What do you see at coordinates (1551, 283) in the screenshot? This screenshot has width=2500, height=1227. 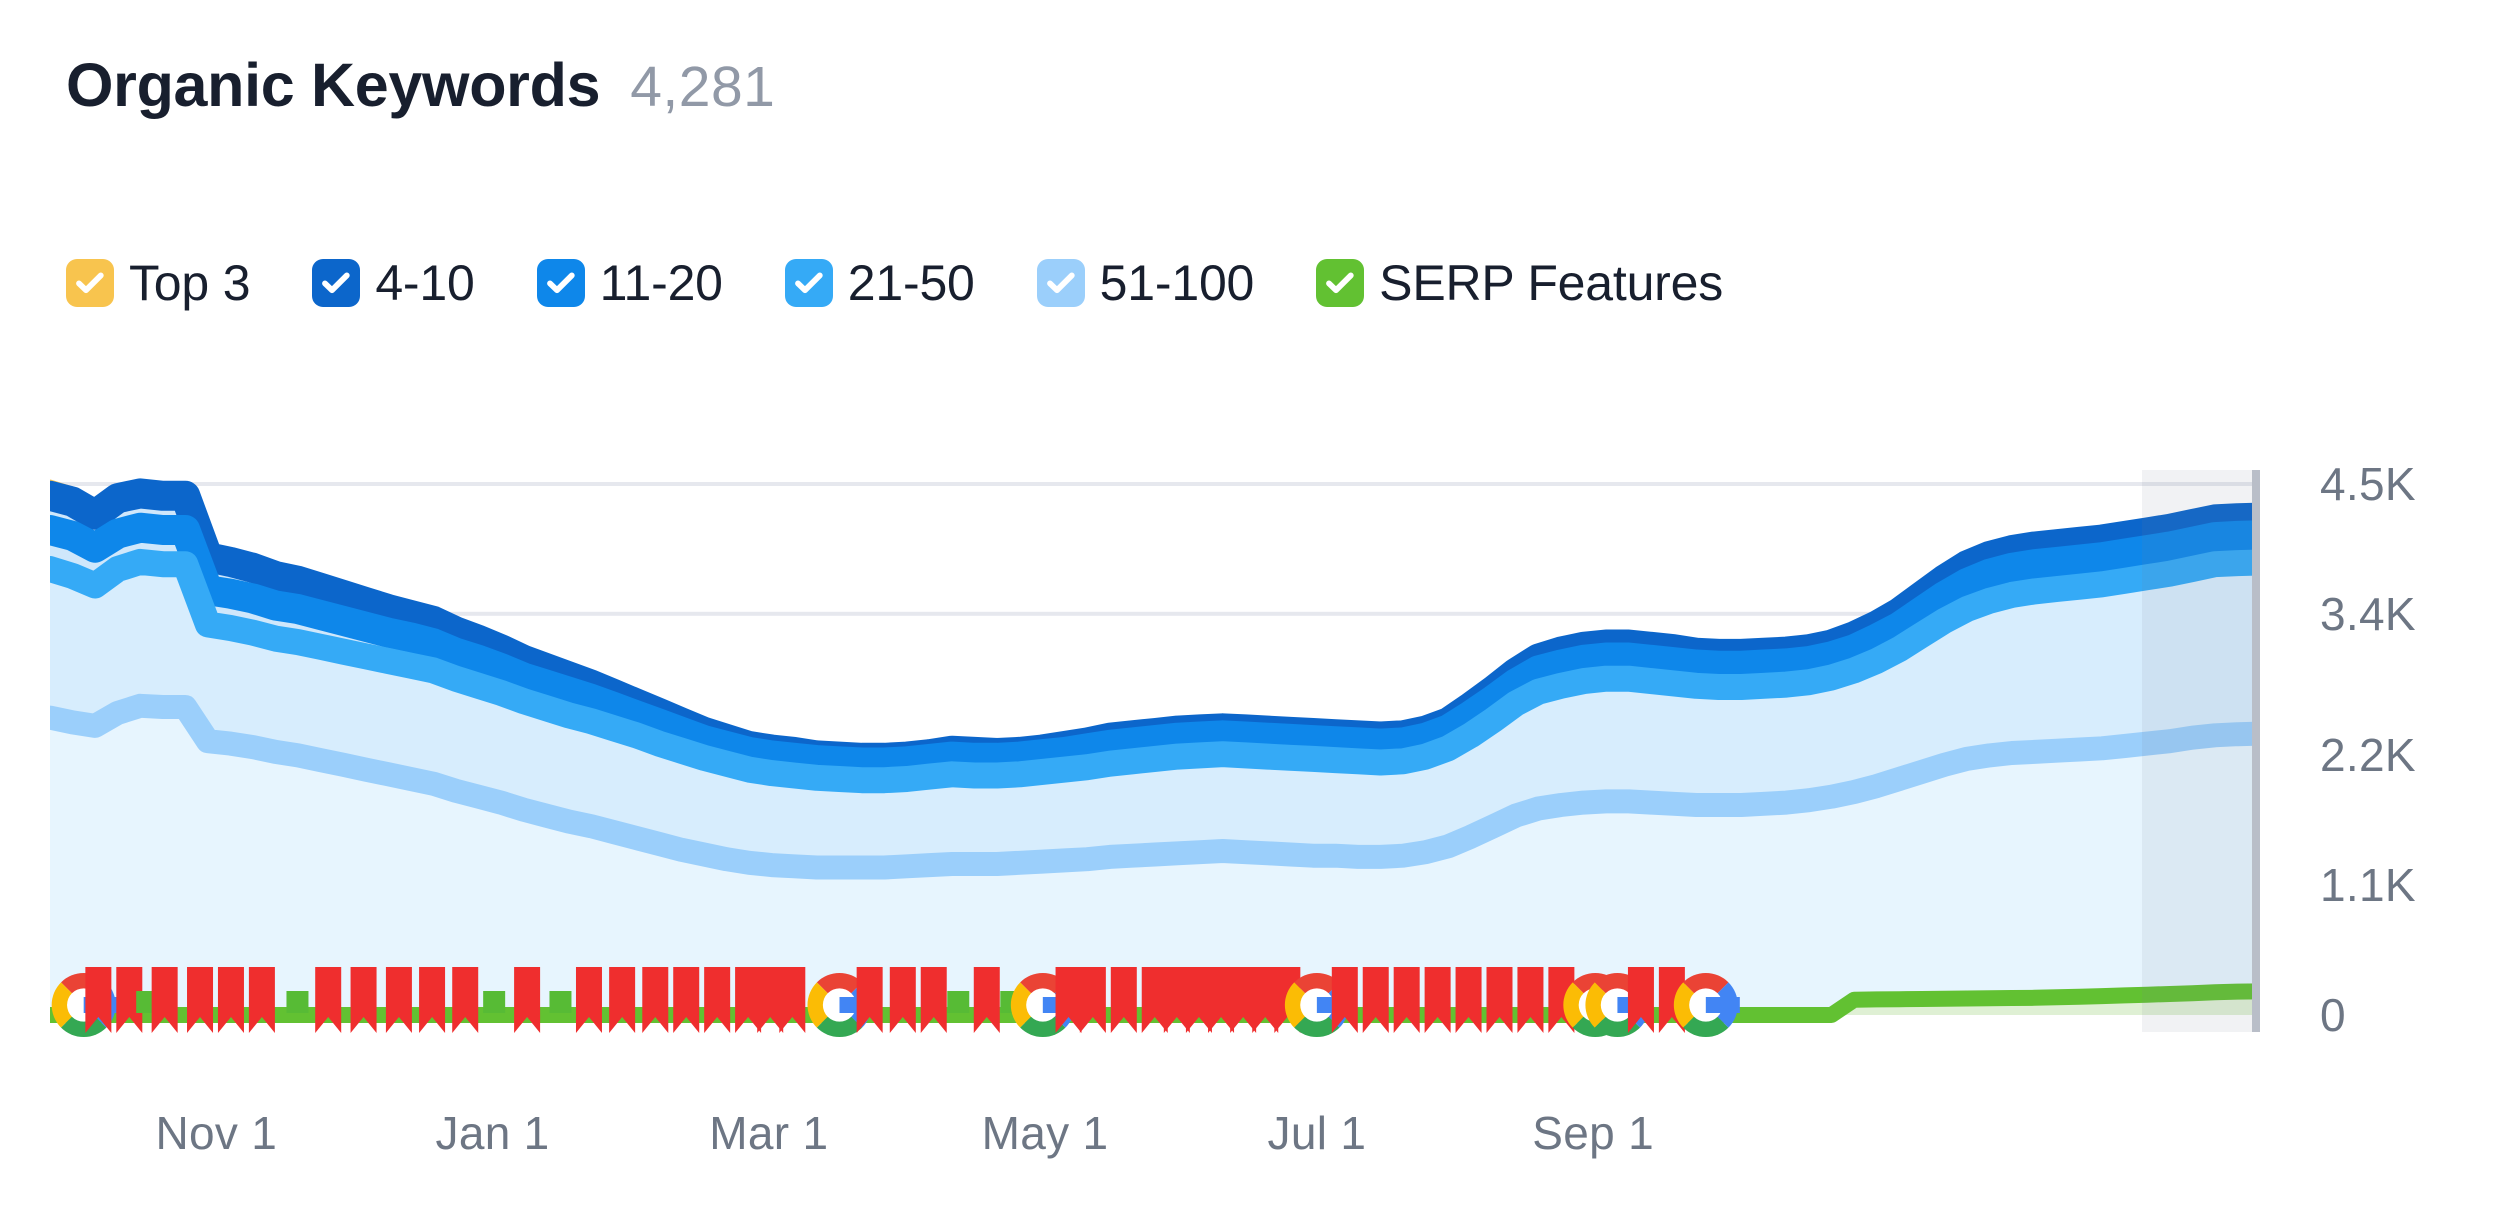 I see `legend-label-serp-features: SERP Features` at bounding box center [1551, 283].